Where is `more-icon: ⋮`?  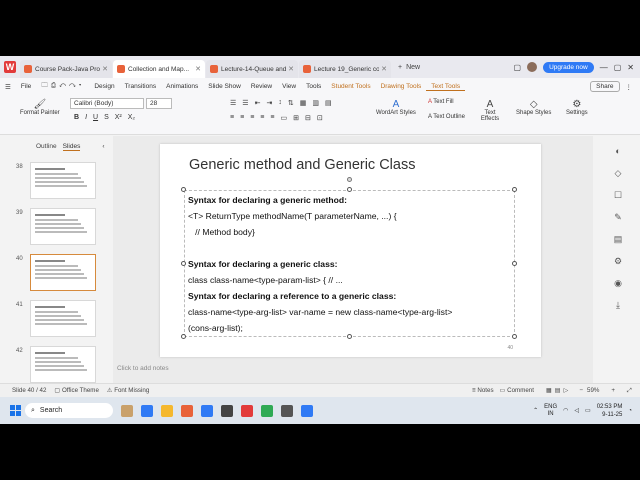 more-icon: ⋮ is located at coordinates (629, 87).